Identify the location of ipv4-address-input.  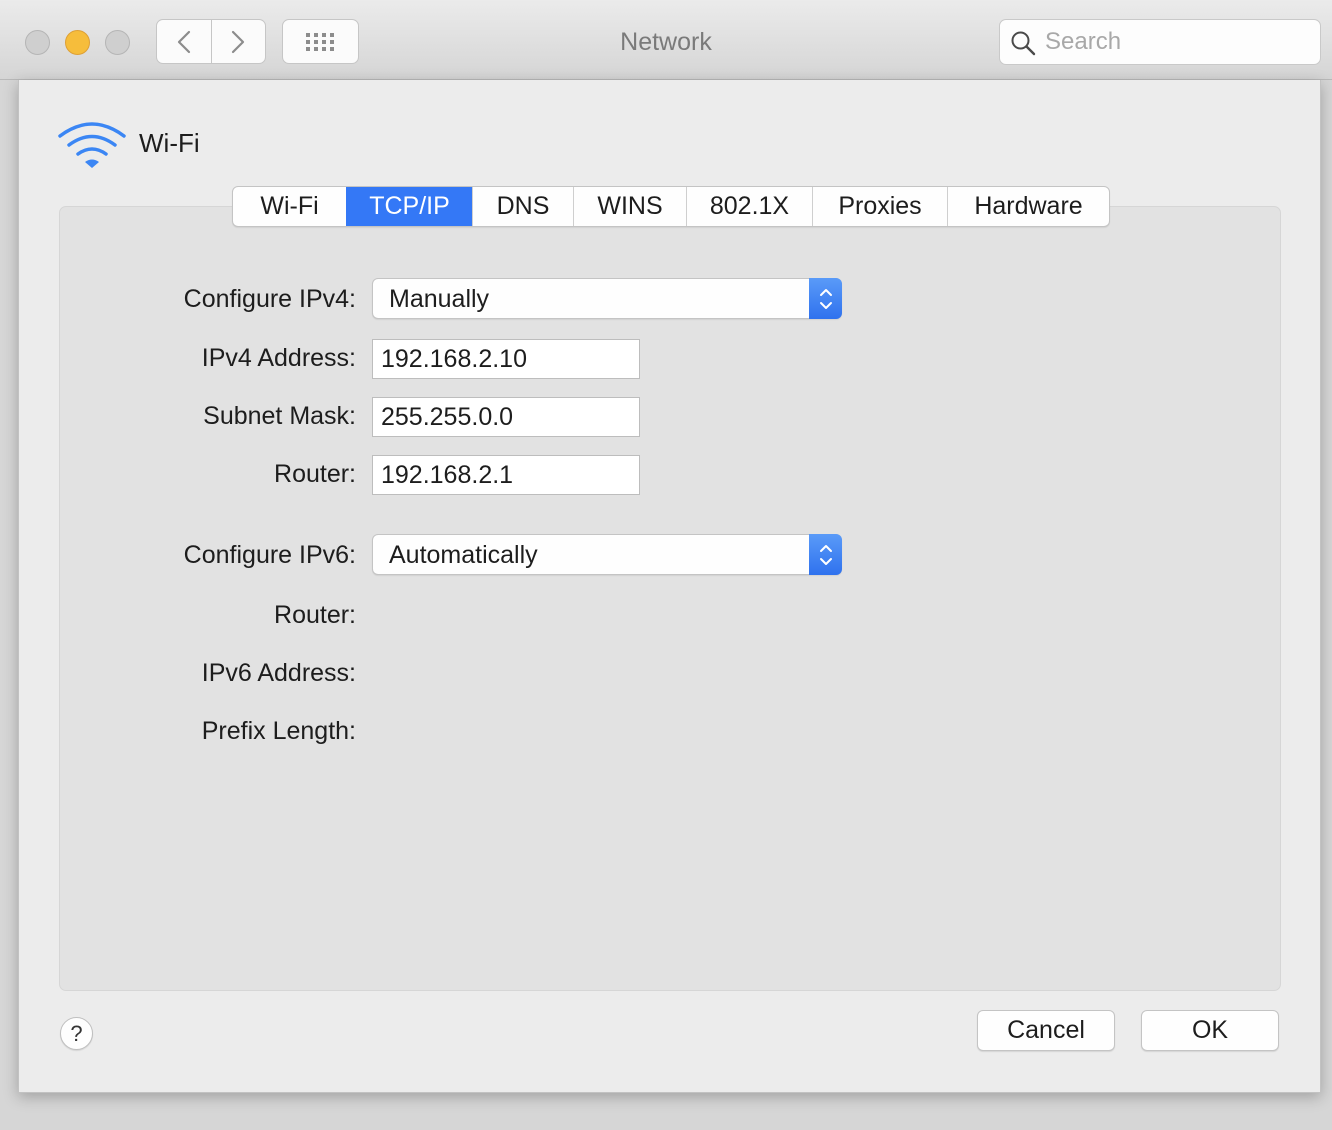
(506, 359).